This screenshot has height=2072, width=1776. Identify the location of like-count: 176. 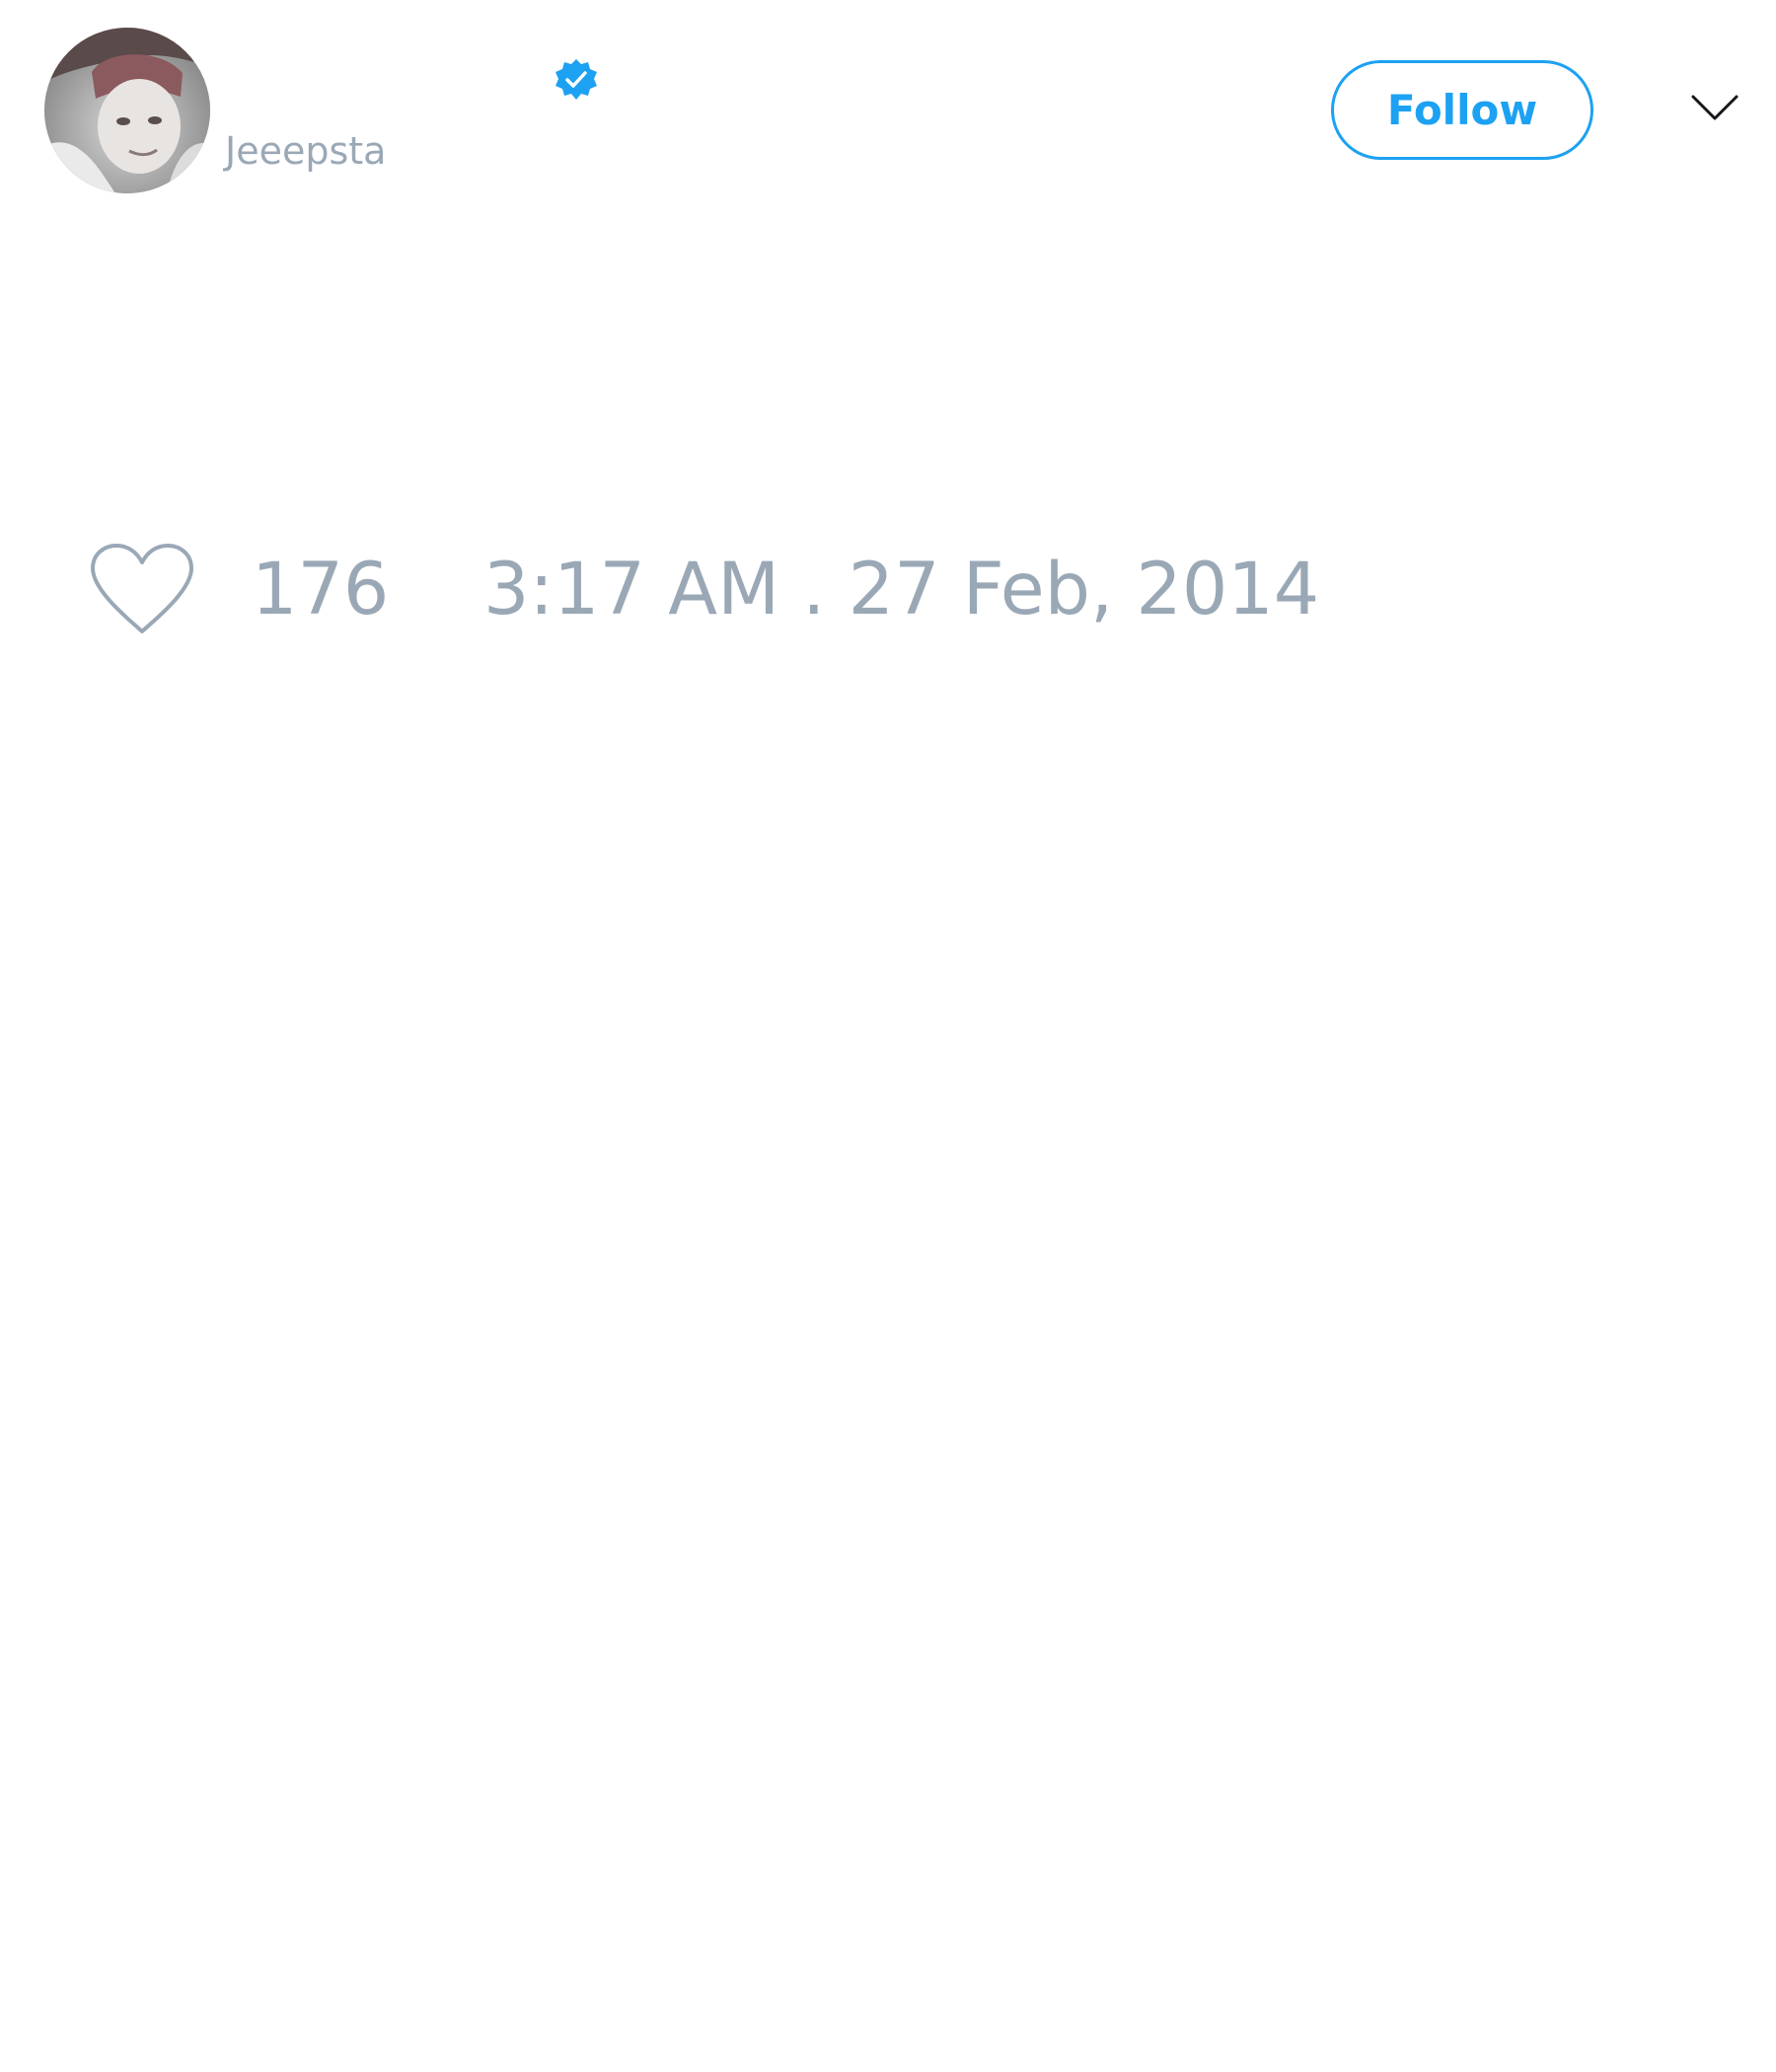
(321, 589).